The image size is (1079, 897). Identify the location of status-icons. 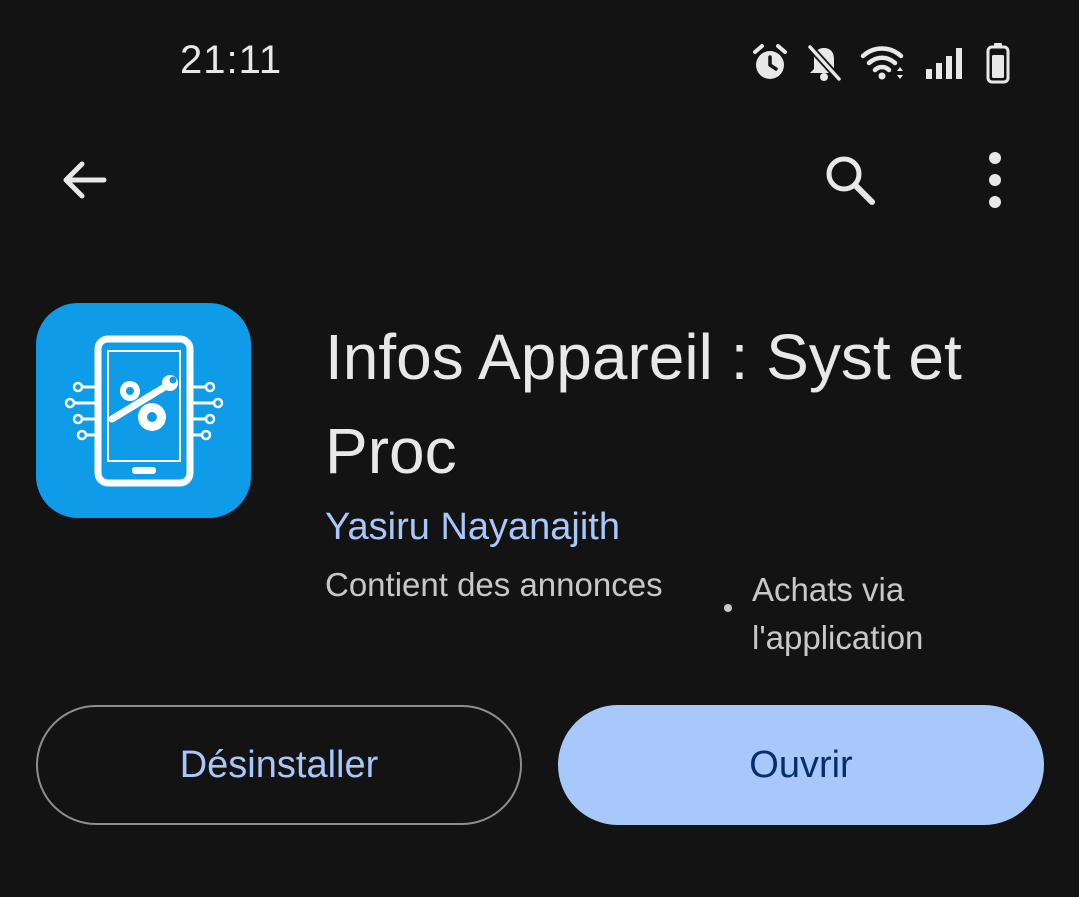
(881, 63).